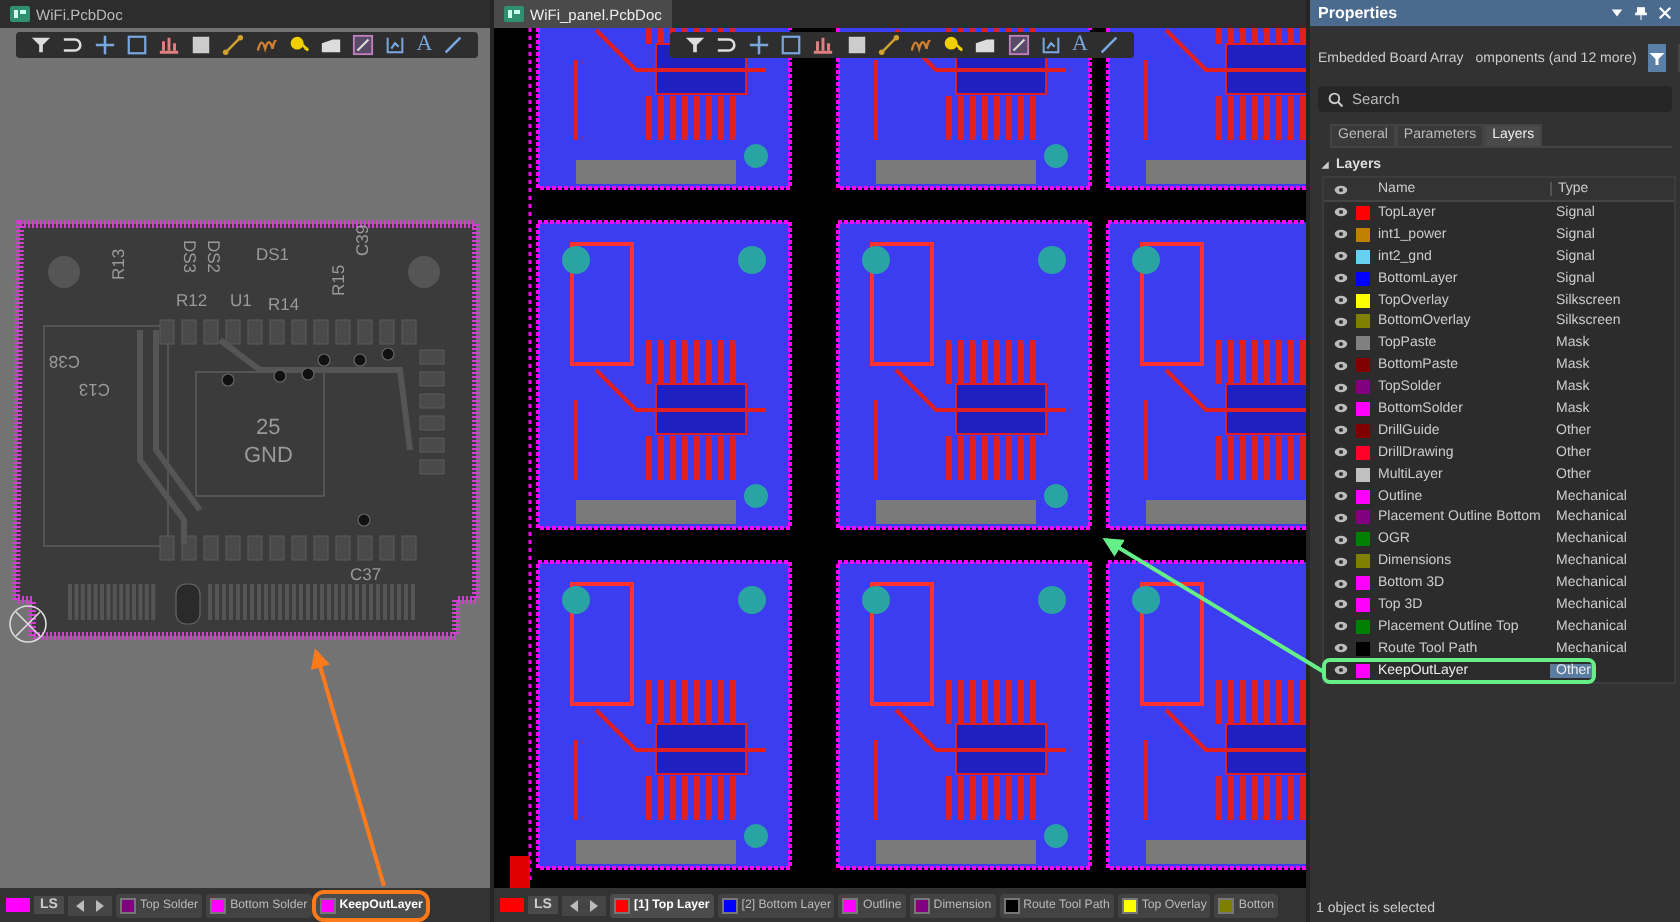  What do you see at coordinates (1617, 13) in the screenshot?
I see `dropdown-caret-icon` at bounding box center [1617, 13].